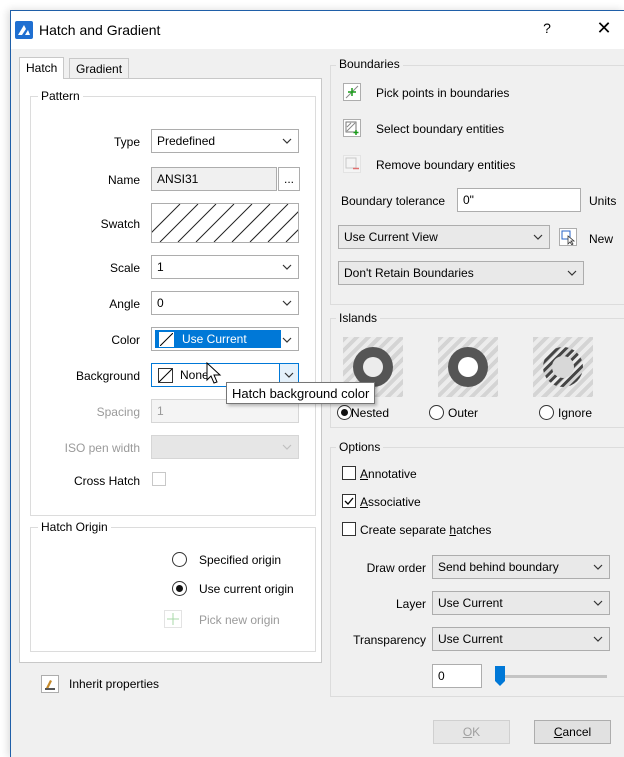 The image size is (624, 757). Describe the element at coordinates (601, 239) in the screenshot. I see `new-boundary-set-label: New` at that location.